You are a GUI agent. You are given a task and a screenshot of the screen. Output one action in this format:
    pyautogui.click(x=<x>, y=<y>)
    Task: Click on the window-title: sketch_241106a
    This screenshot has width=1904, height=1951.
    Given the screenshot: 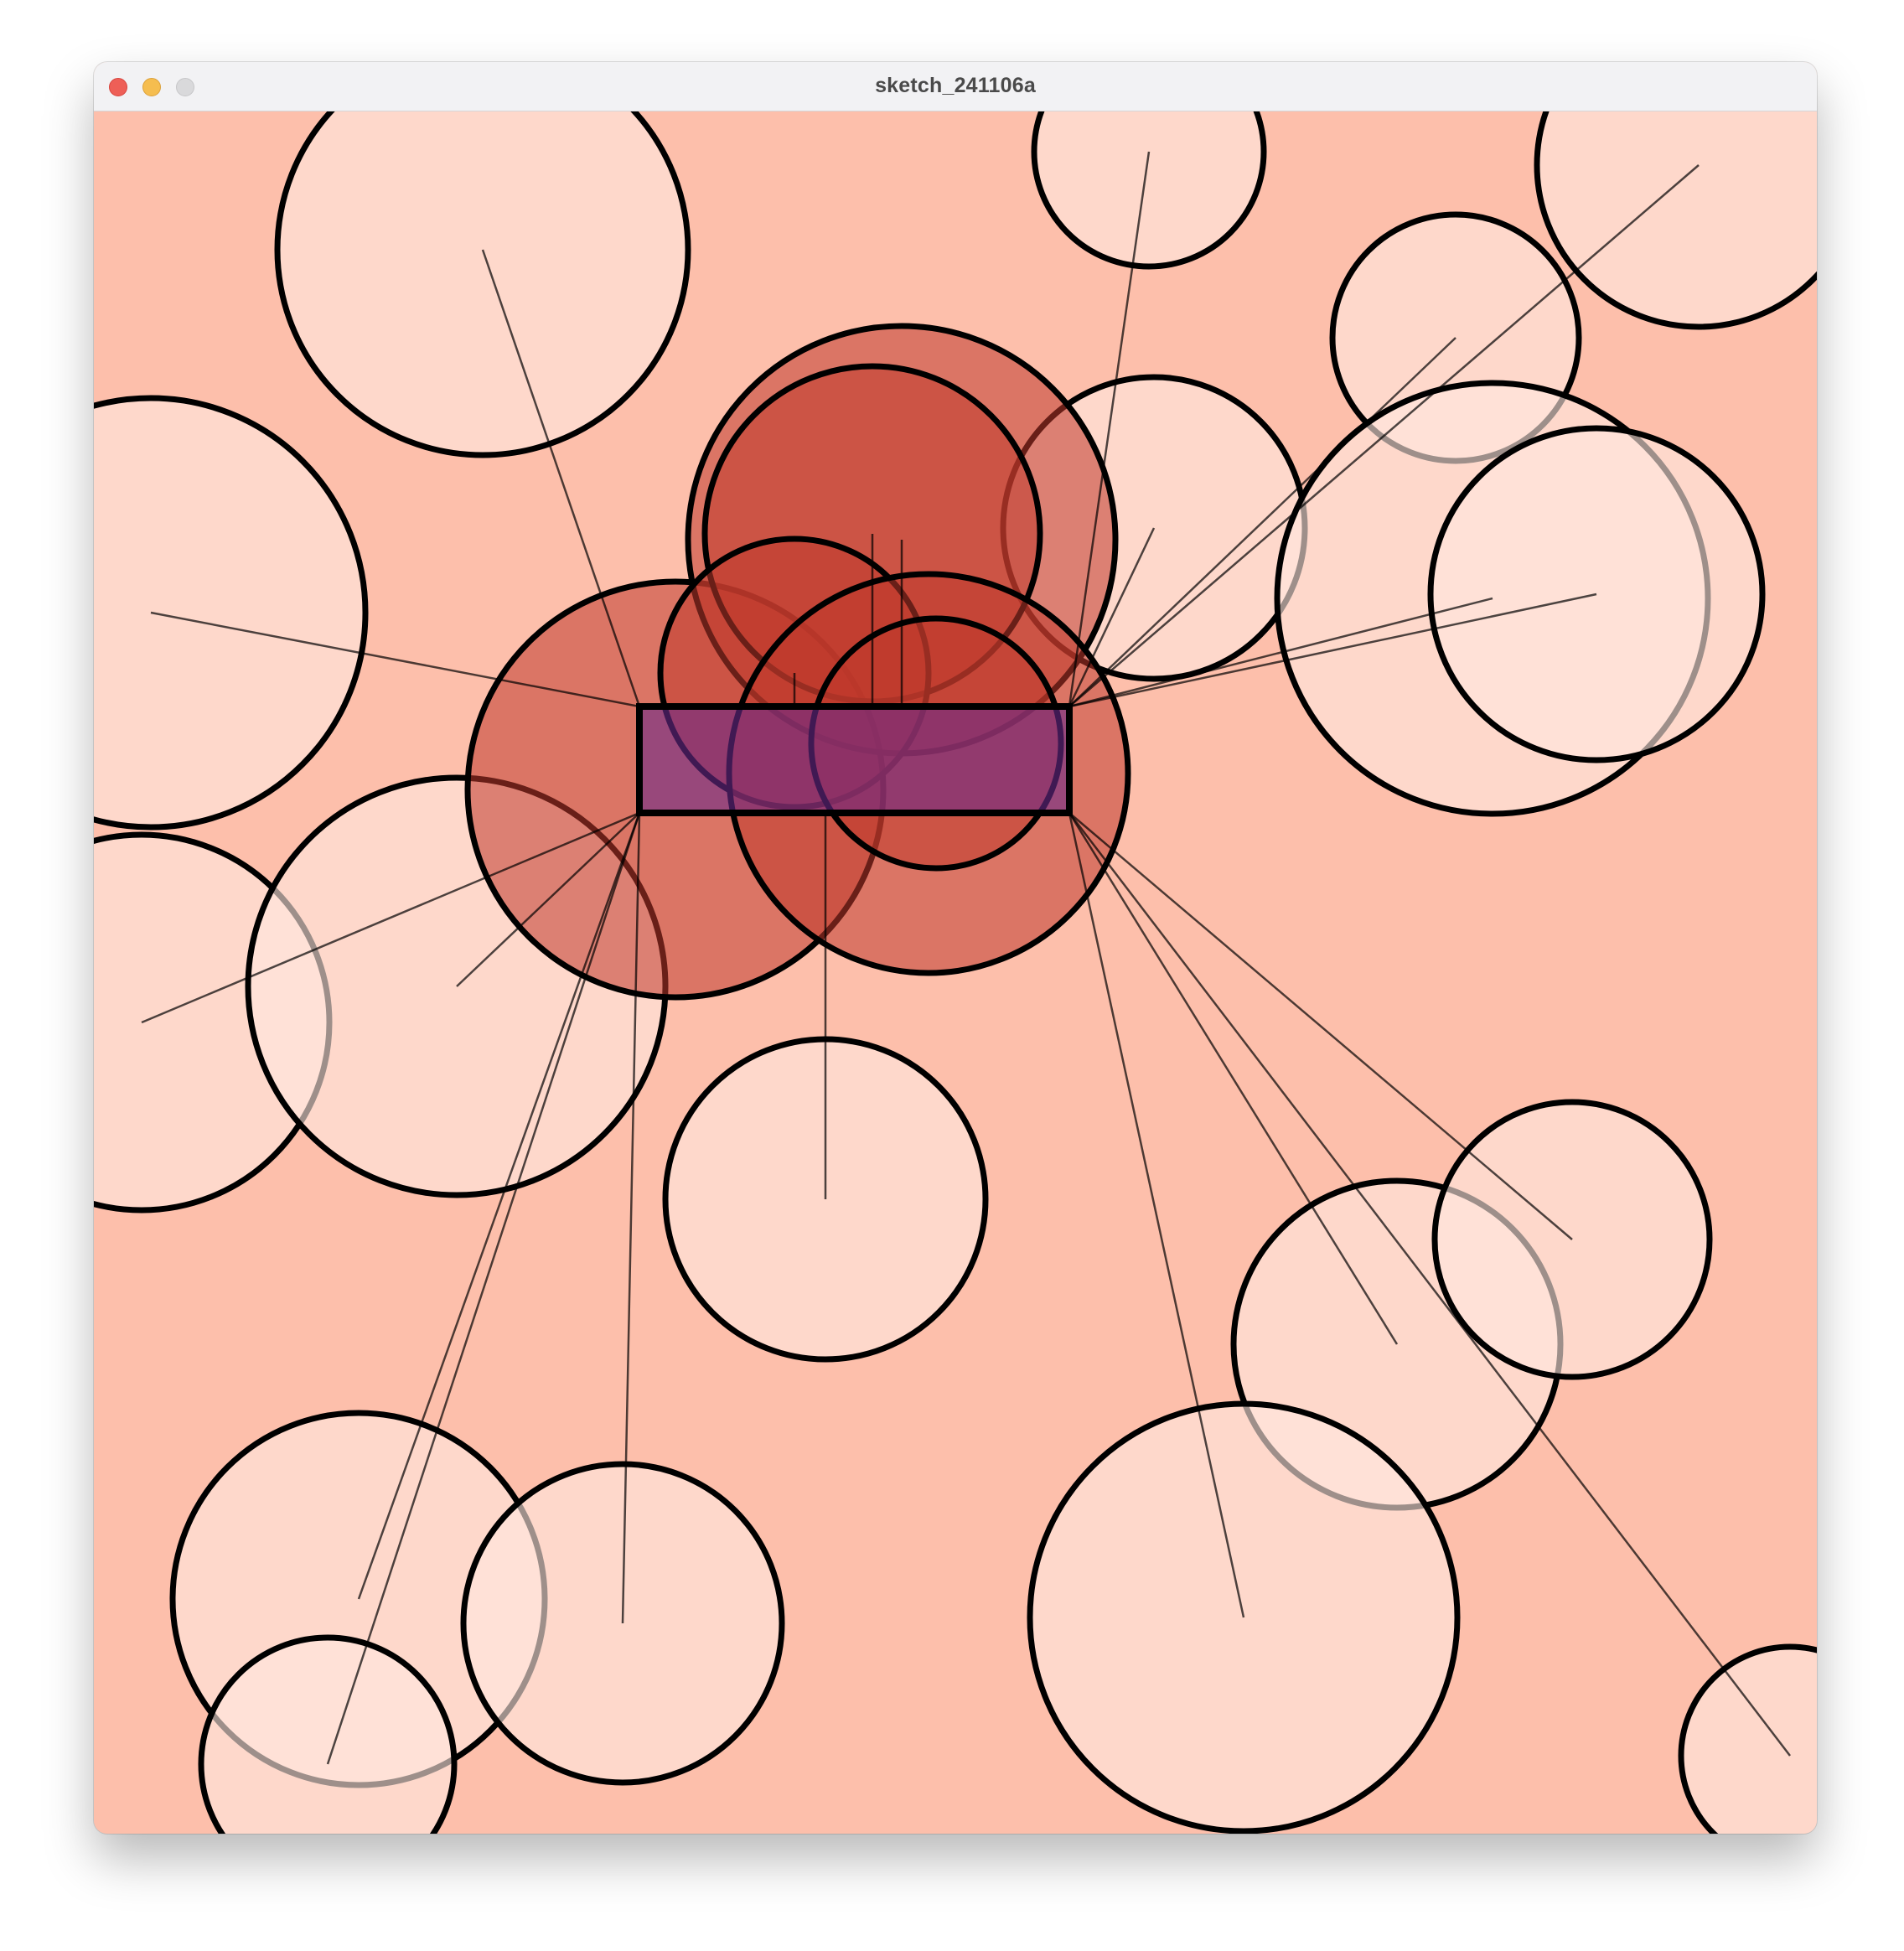 What is the action you would take?
    pyautogui.click(x=955, y=85)
    